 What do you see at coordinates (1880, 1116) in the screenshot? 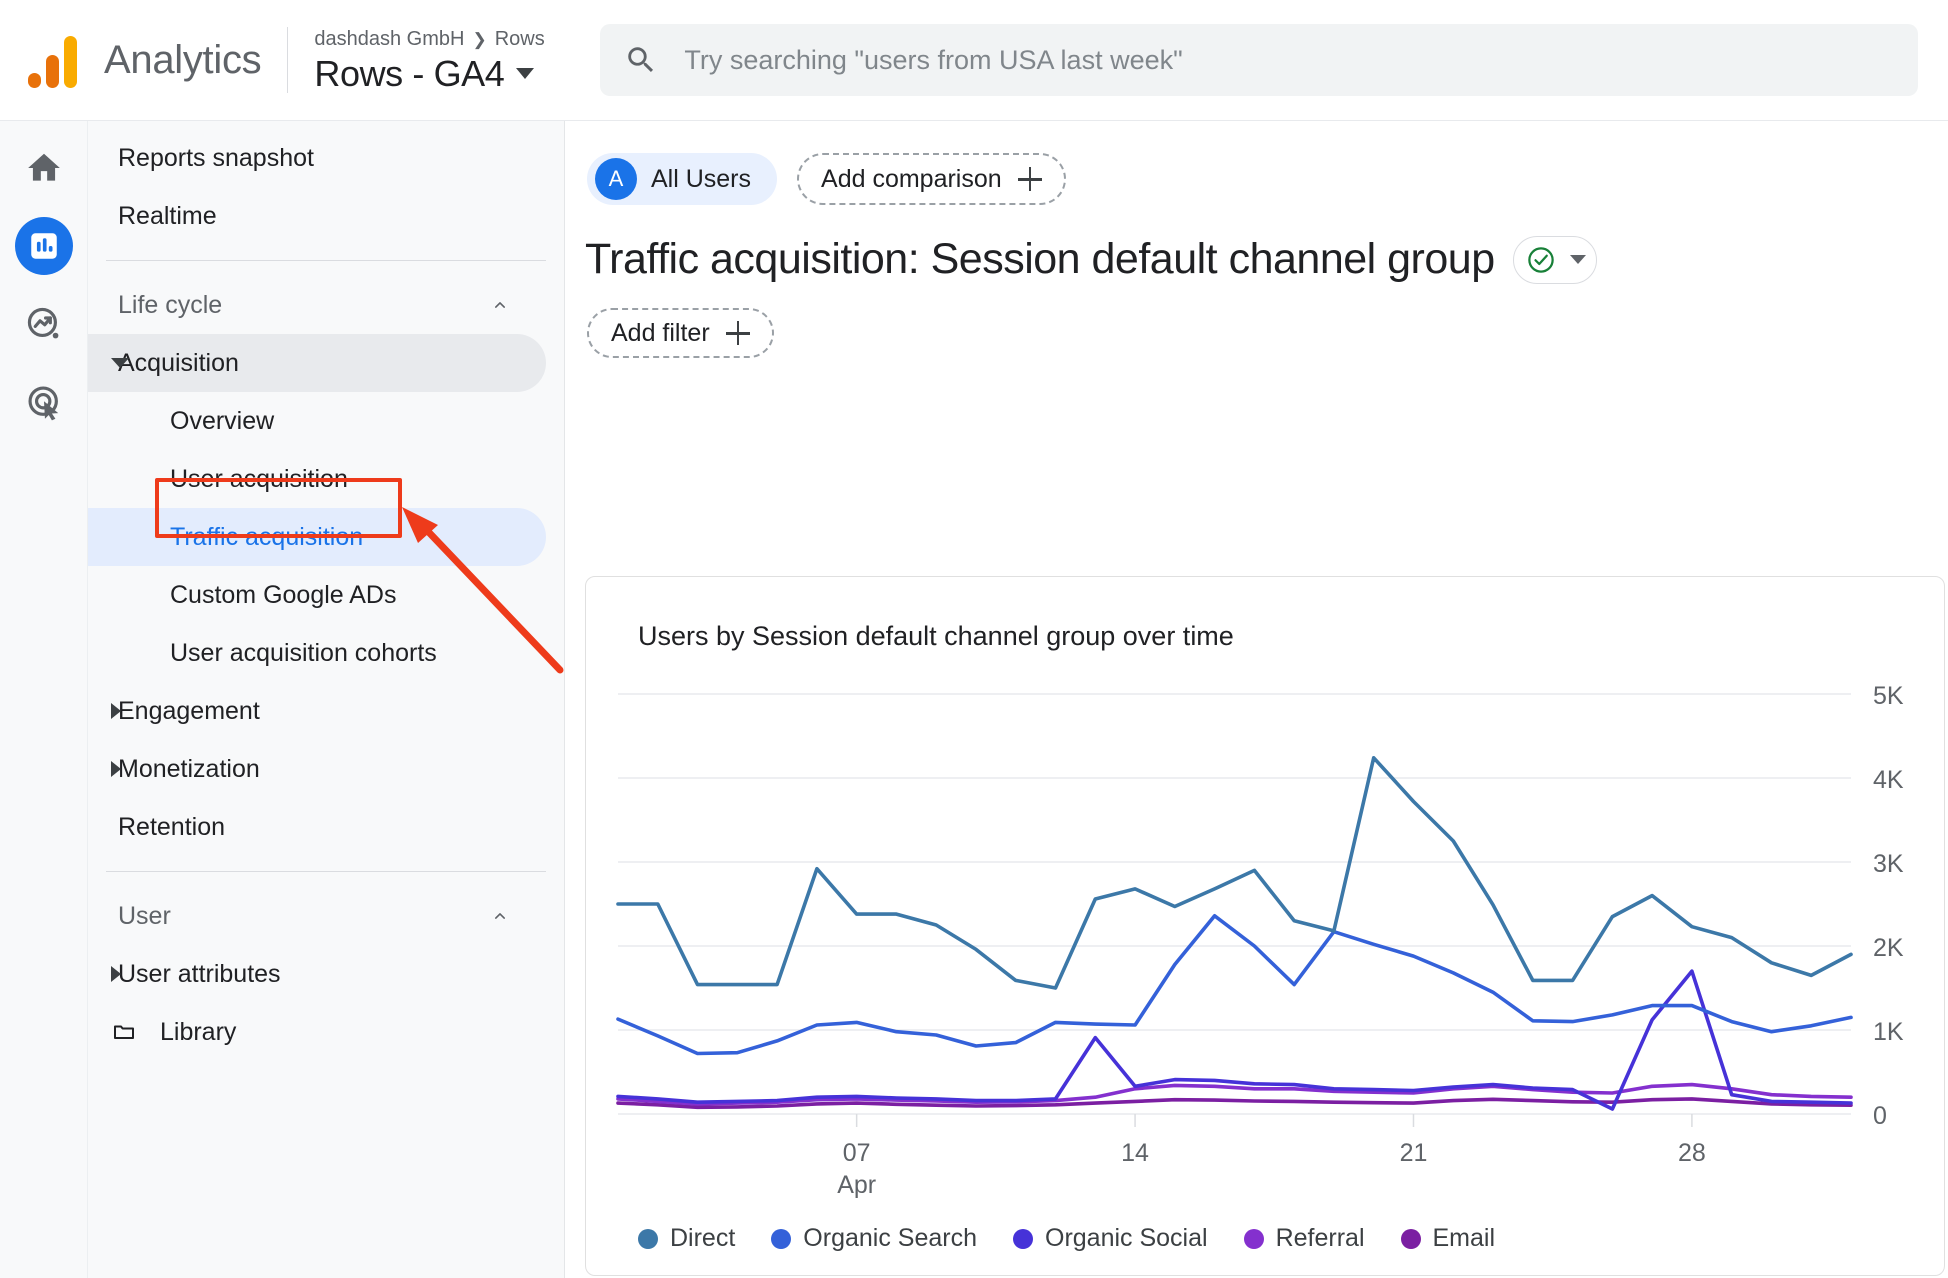
I see `svg-text: 0` at bounding box center [1880, 1116].